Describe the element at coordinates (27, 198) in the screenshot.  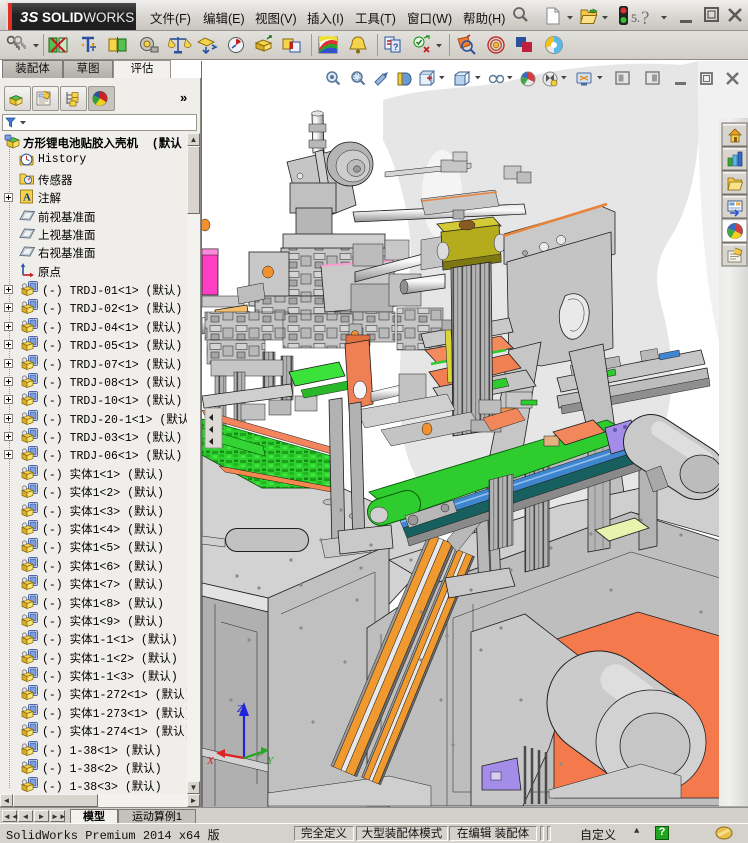
I see `svg-text: A` at that location.